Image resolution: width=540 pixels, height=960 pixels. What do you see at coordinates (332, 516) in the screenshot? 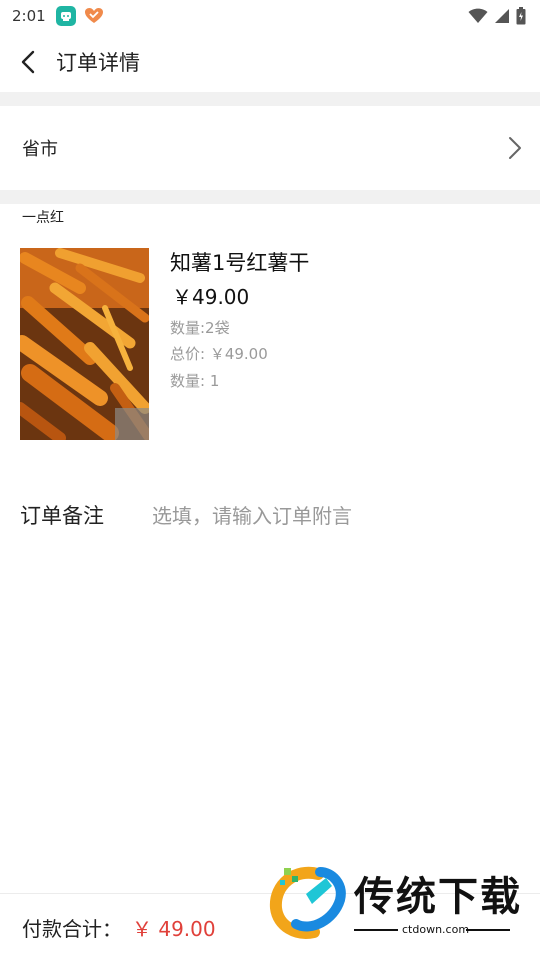
I see `remark-input` at bounding box center [332, 516].